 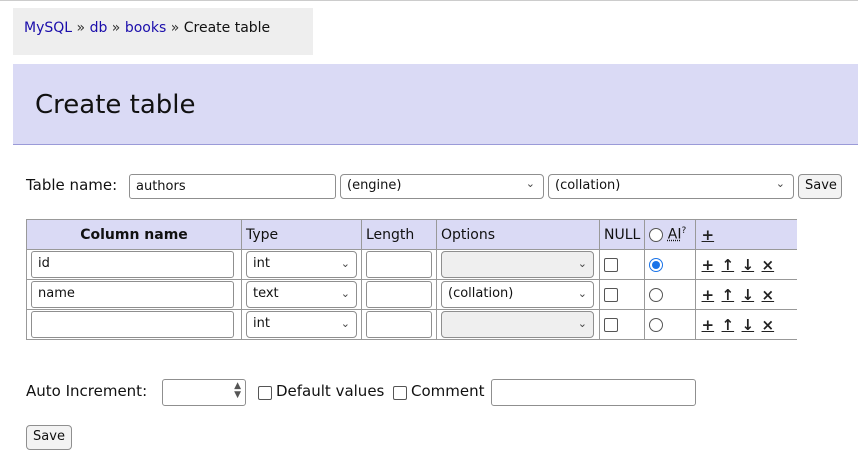 I want to click on default-values-label: Default values, so click(x=330, y=391).